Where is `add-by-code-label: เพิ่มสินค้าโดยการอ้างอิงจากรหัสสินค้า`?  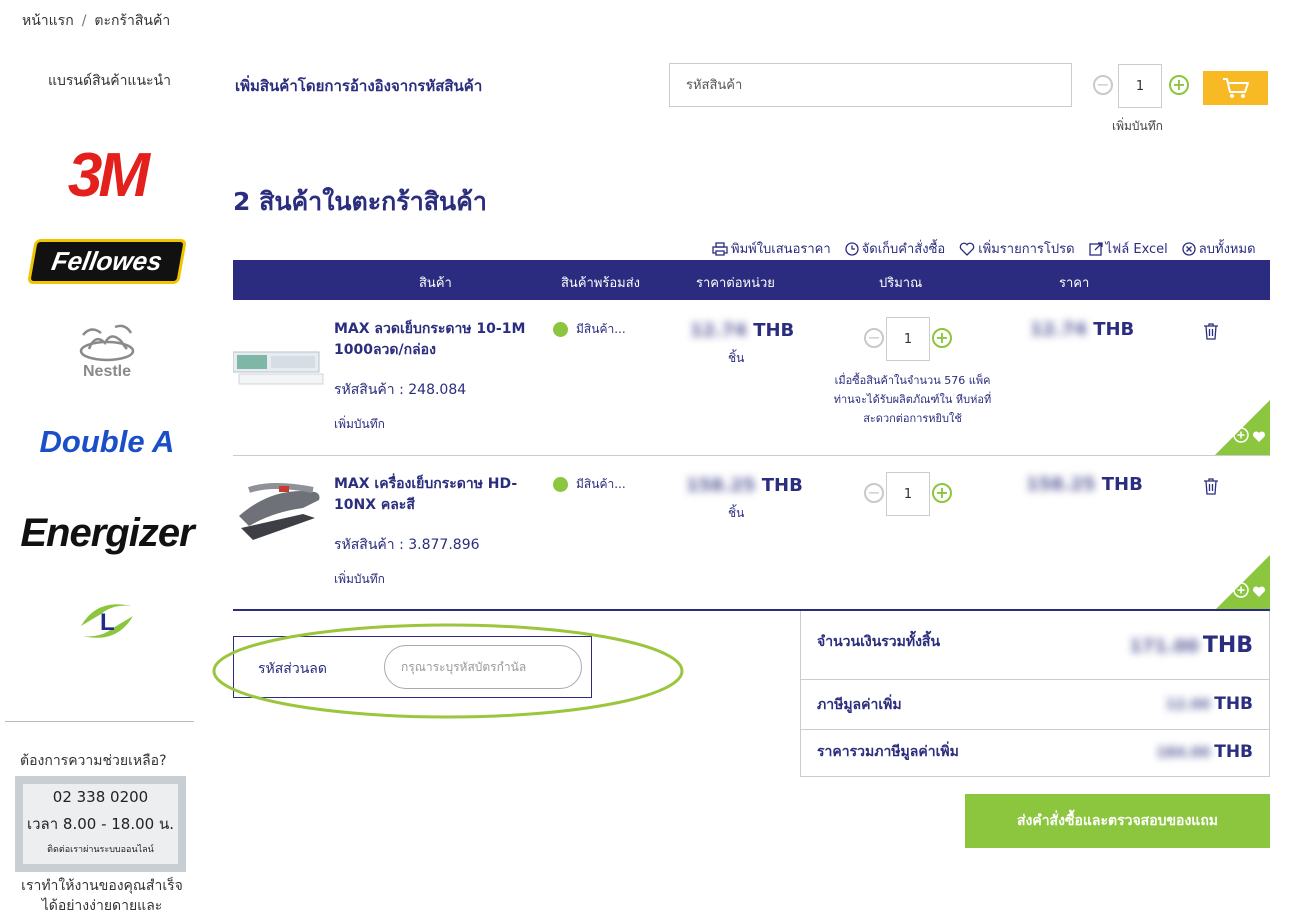 add-by-code-label: เพิ่มสินค้าโดยการอ้างอิงจากรหัสสินค้า is located at coordinates (359, 86).